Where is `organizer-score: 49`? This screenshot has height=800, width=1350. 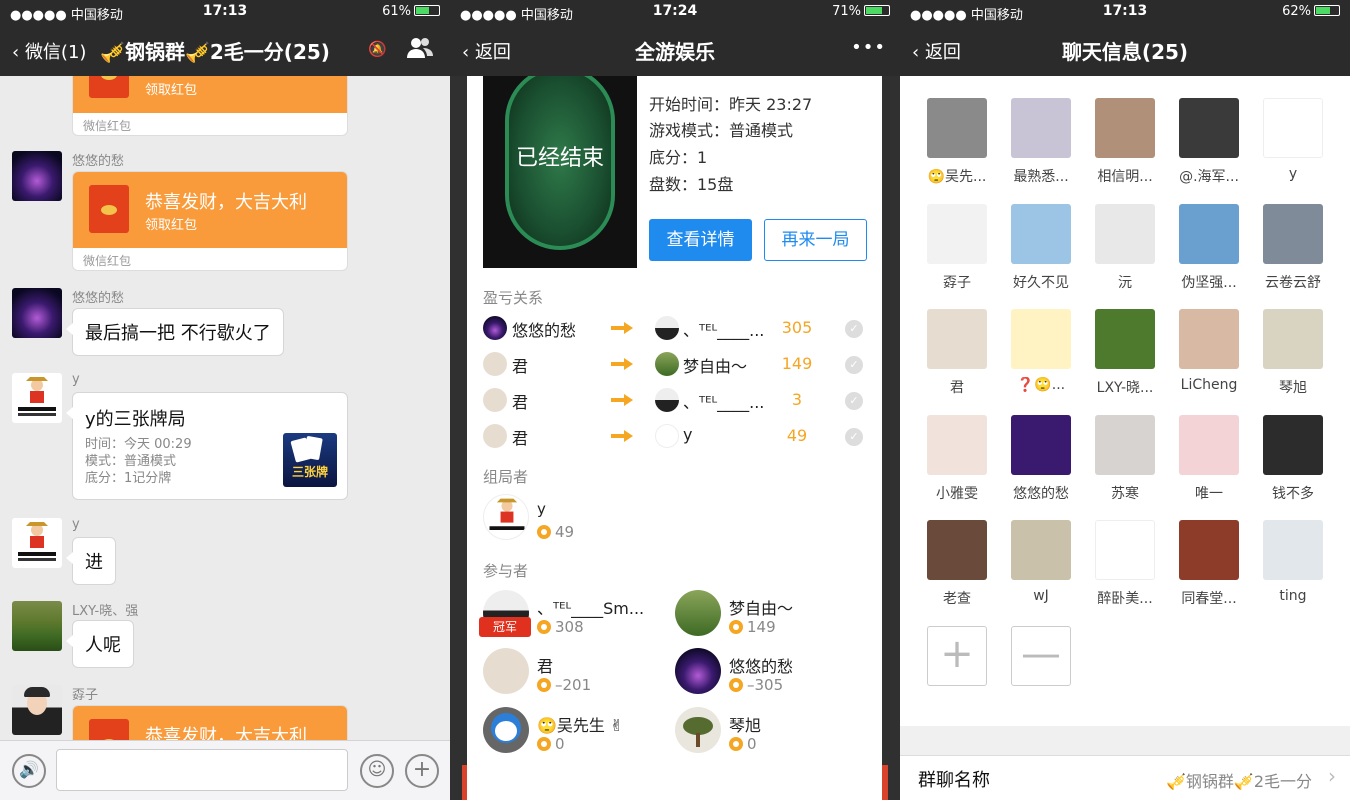
organizer-score: 49 is located at coordinates (555, 532).